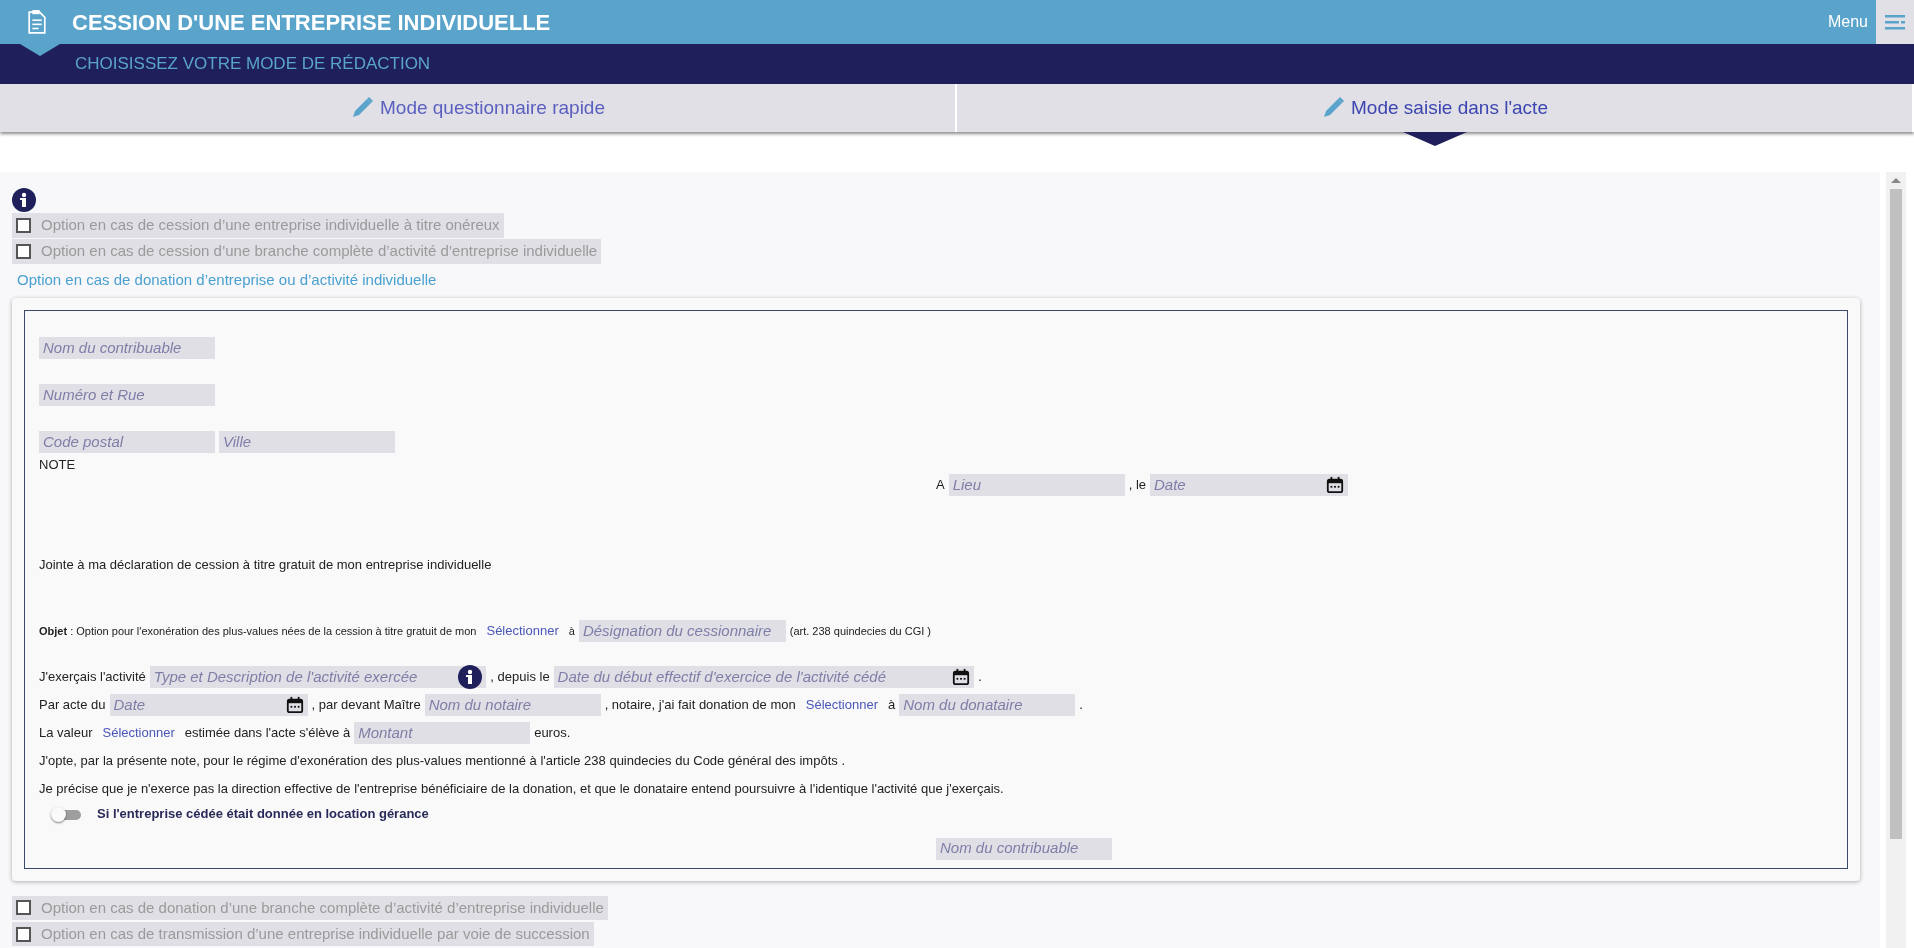  I want to click on form-text: (art. 238 quindecies du CGI ), so click(860, 631).